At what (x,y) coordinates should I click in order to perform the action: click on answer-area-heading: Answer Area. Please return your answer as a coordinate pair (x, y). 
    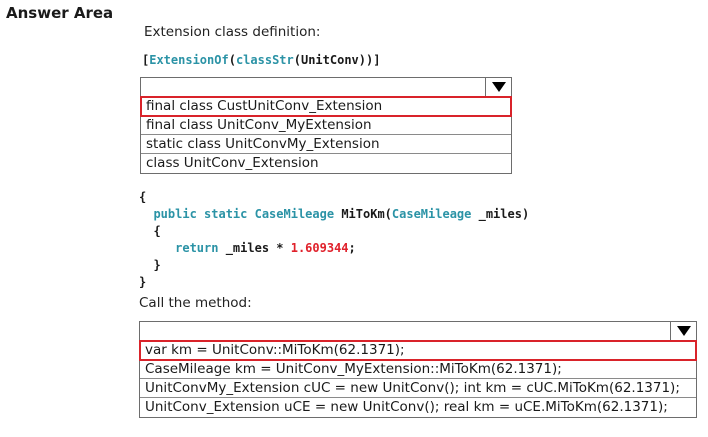
    Looking at the image, I should click on (60, 13).